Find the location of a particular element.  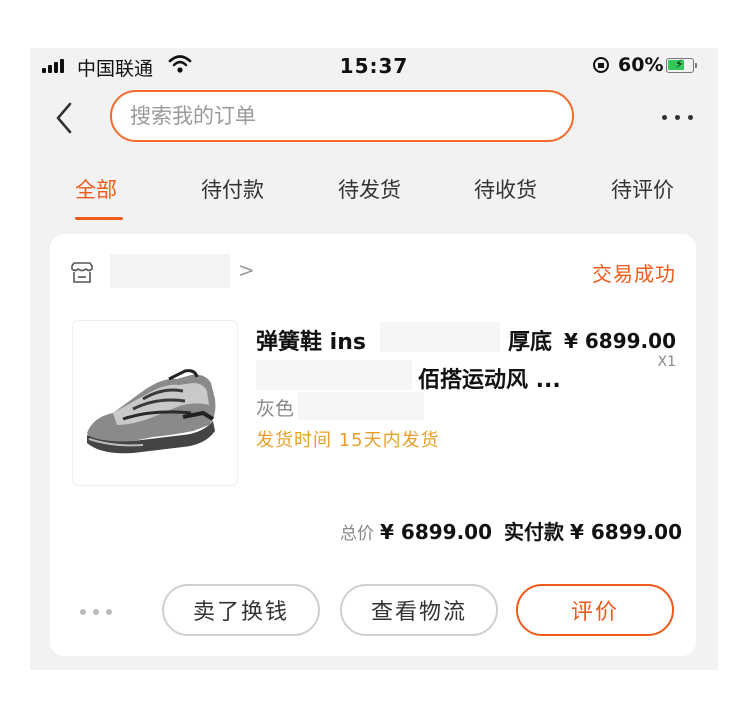

shop-icon is located at coordinates (82, 273).